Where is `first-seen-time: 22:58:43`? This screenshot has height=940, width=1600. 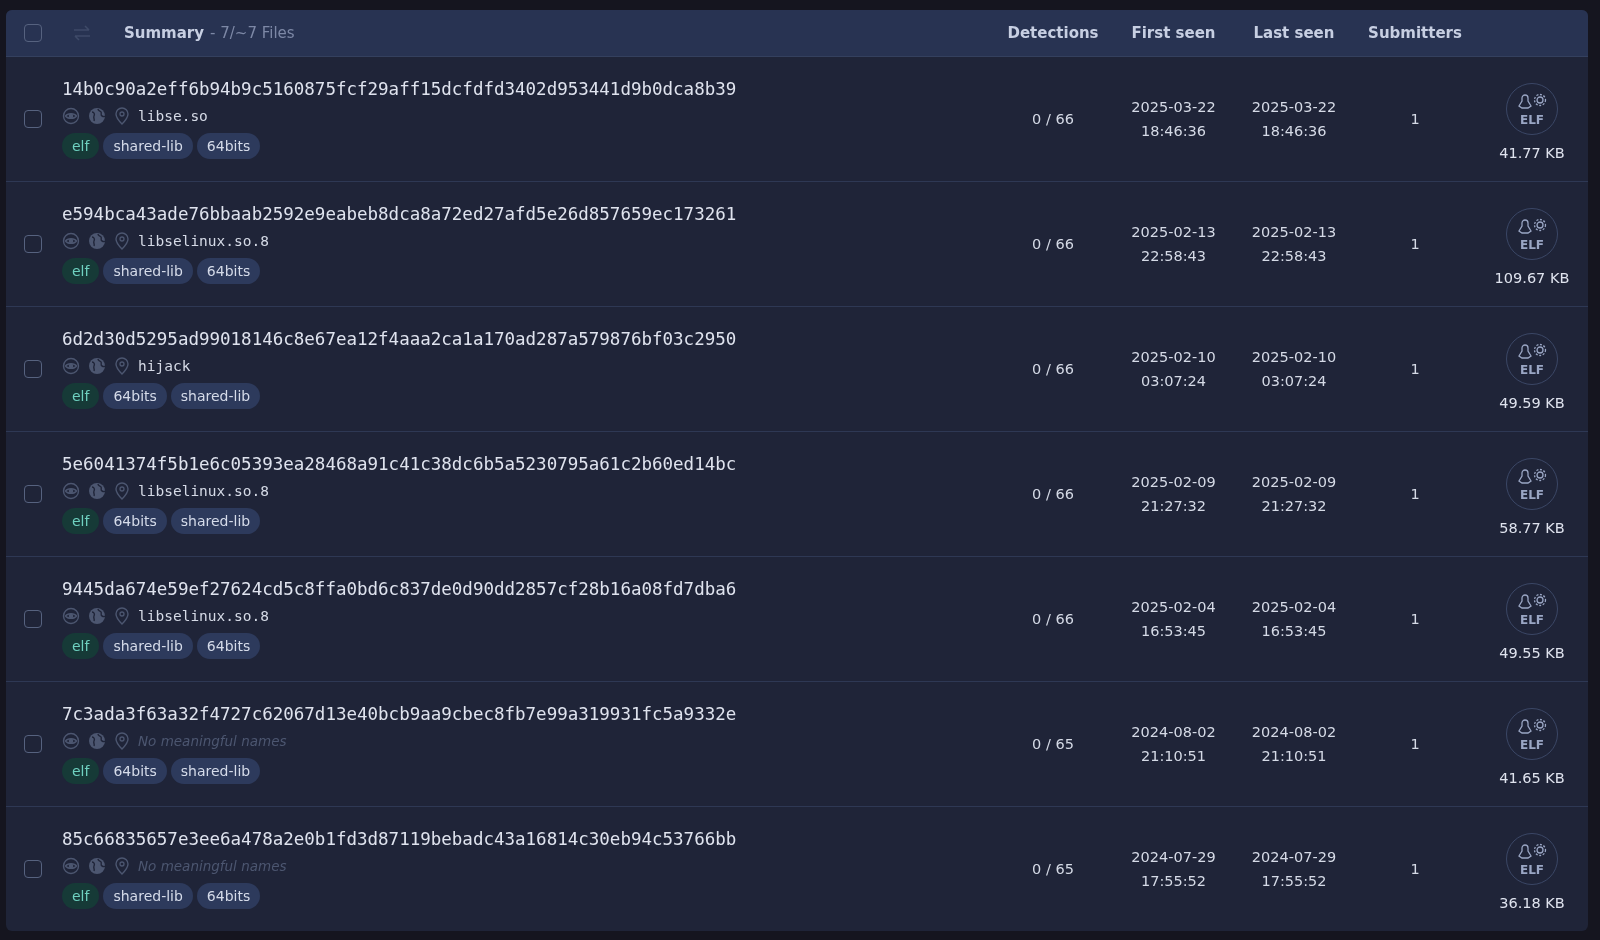
first-seen-time: 22:58:43 is located at coordinates (1173, 256).